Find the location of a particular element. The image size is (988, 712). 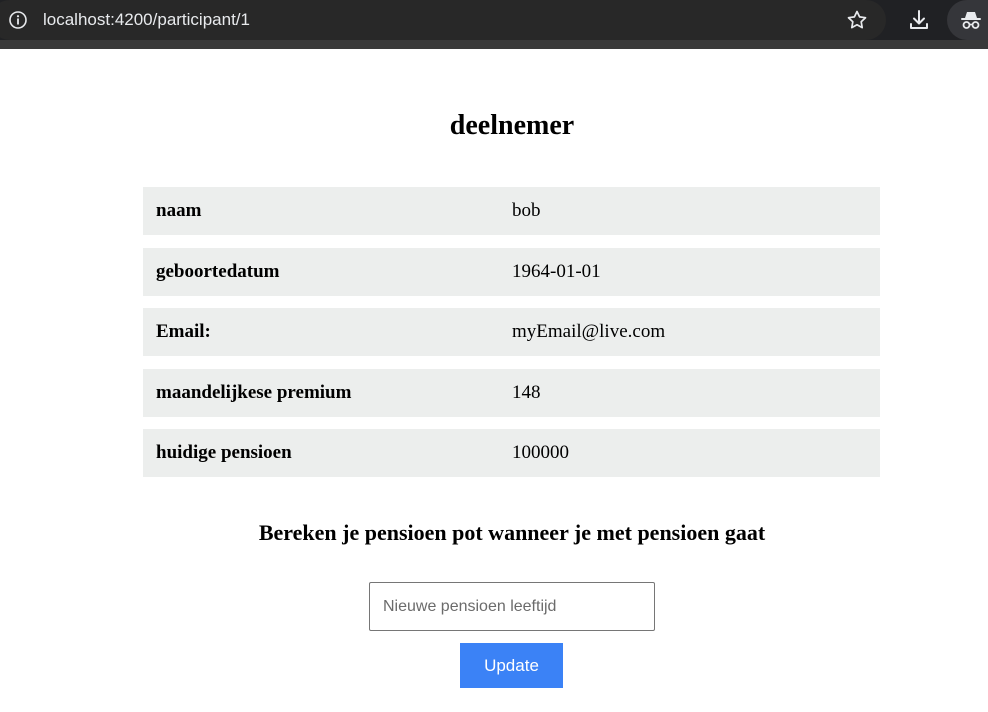

info-icon is located at coordinates (18, 20).